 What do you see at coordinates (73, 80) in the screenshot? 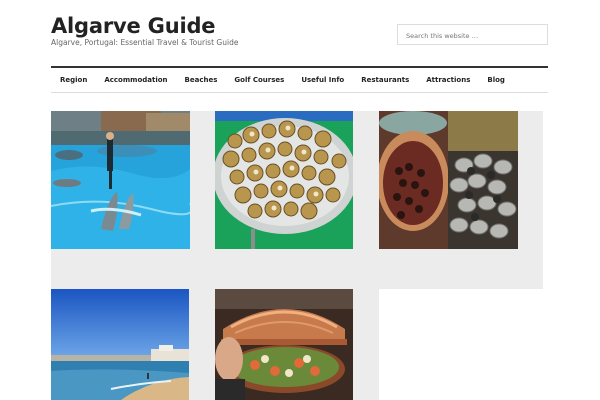
I see `nav-item-region: Region` at bounding box center [73, 80].